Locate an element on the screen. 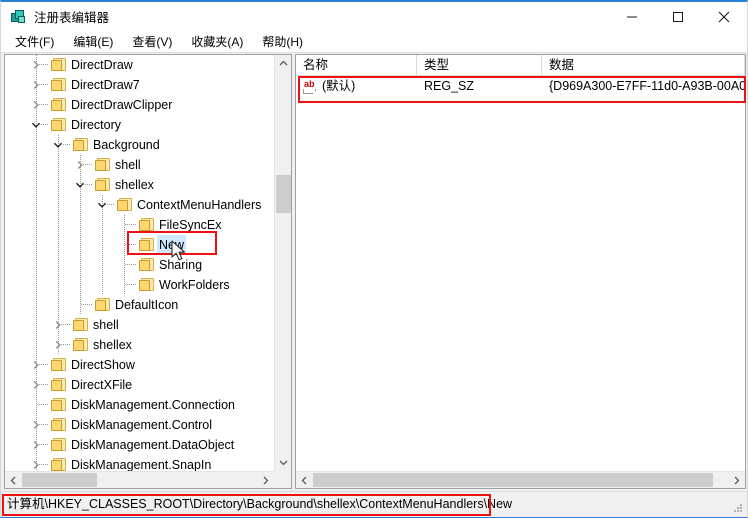 The width and height of the screenshot is (748, 518). tree-item-label: New is located at coordinates (172, 245).